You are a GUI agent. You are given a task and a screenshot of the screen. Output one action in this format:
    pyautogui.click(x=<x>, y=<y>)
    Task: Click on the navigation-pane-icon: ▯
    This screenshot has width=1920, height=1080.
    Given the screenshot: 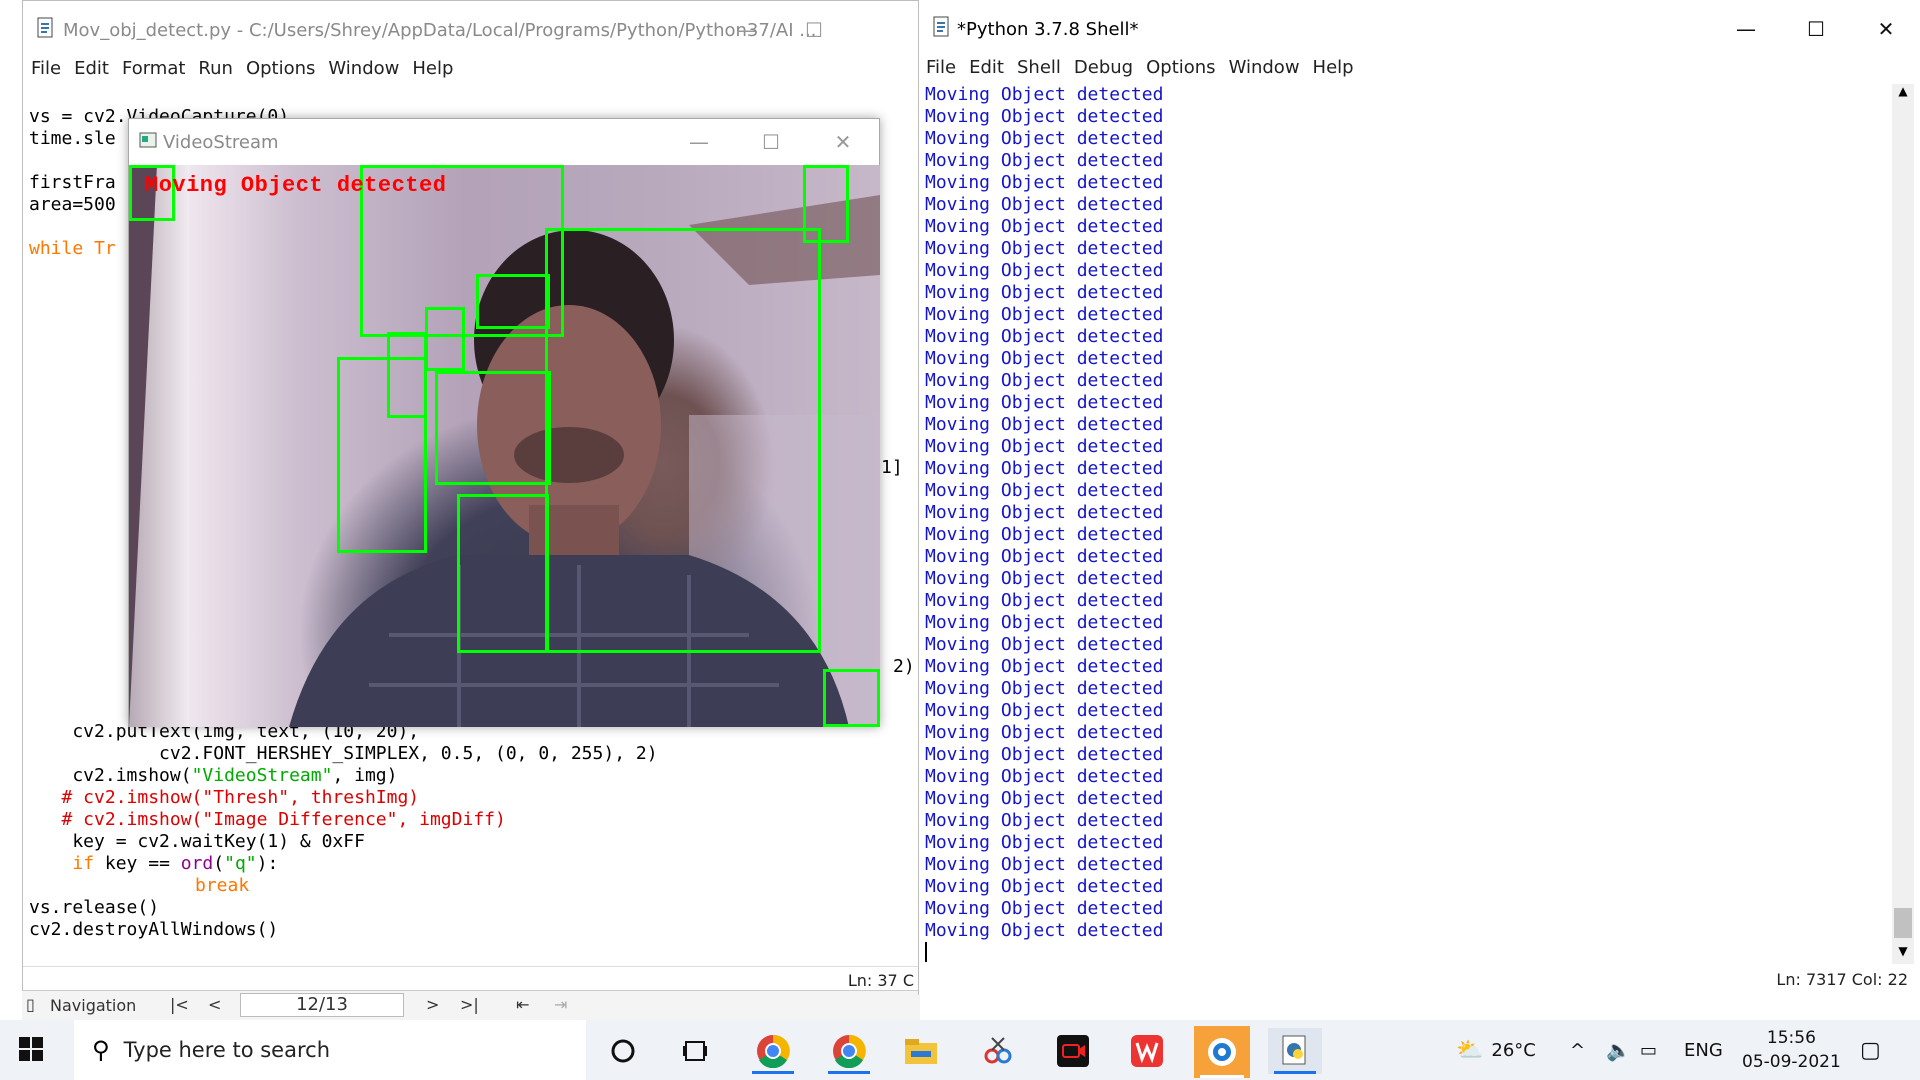 What is the action you would take?
    pyautogui.click(x=30, y=1004)
    